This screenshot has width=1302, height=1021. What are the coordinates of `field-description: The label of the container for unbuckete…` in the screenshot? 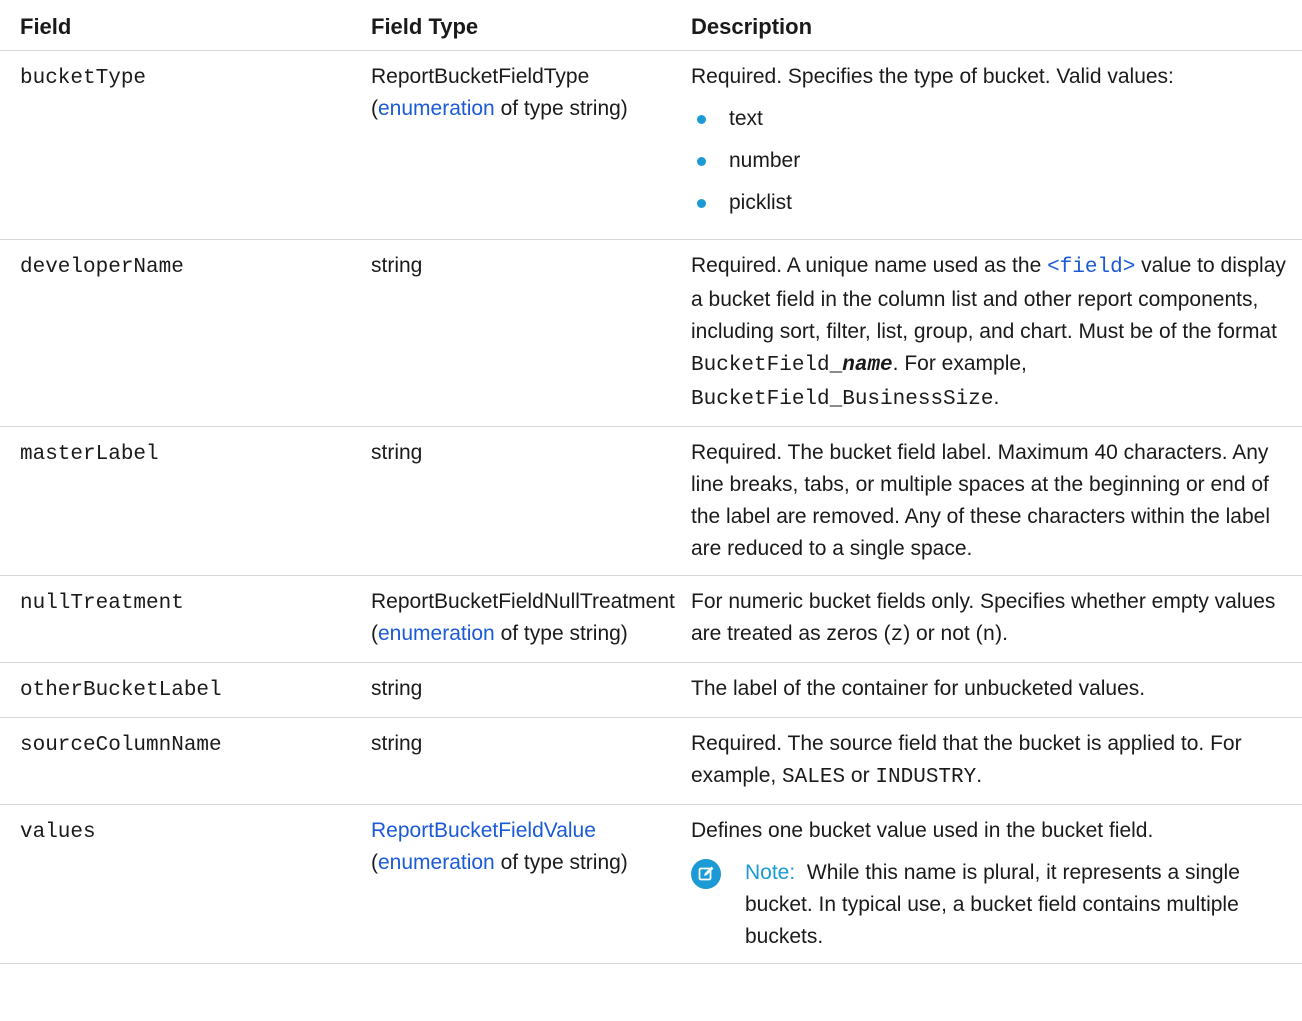 It's located at (996, 690).